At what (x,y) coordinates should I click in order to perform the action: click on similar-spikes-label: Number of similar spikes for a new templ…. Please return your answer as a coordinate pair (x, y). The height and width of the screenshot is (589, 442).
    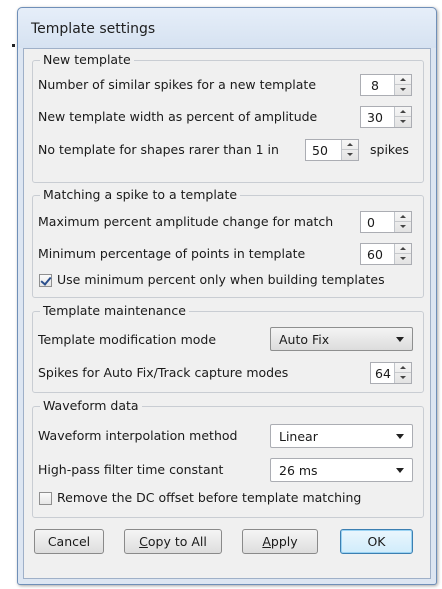
    Looking at the image, I should click on (177, 84).